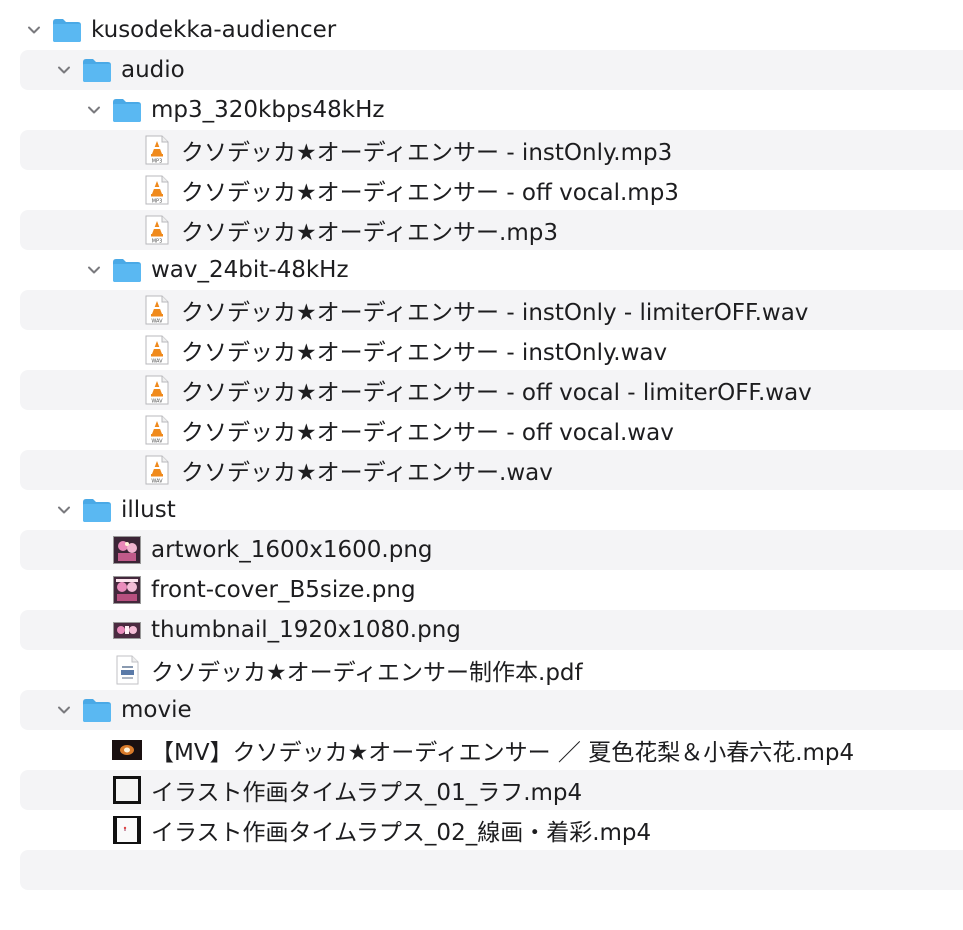 The image size is (963, 930). Describe the element at coordinates (153, 70) in the screenshot. I see `folder-label: audio` at that location.